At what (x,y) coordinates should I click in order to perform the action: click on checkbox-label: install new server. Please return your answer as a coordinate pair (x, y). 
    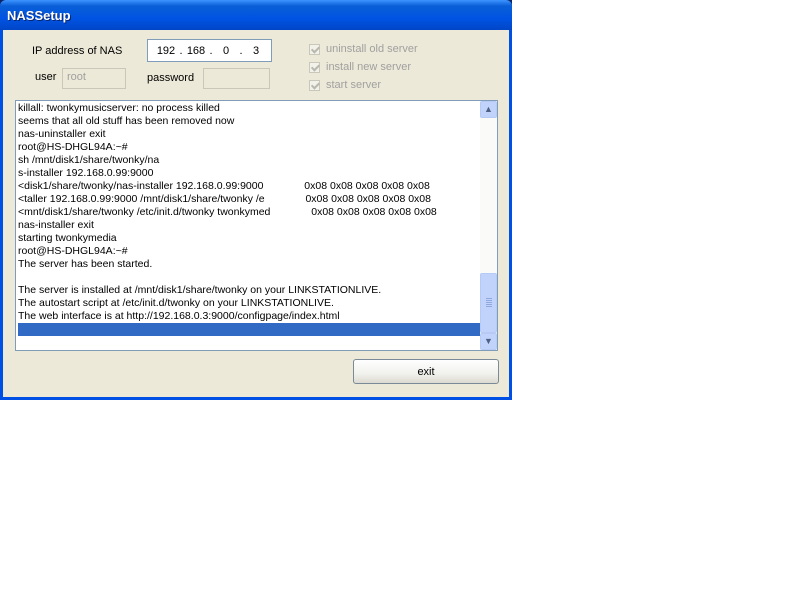
    Looking at the image, I should click on (368, 67).